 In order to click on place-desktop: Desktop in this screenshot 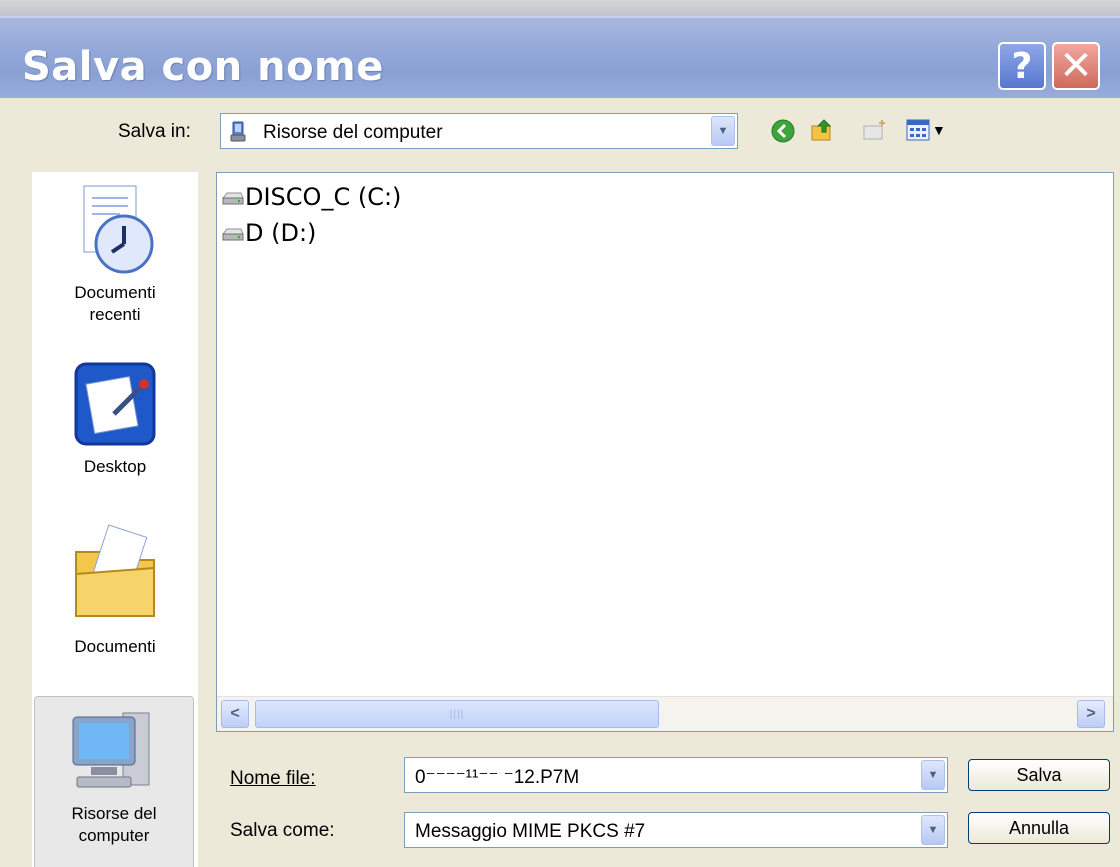, I will do `click(115, 418)`.